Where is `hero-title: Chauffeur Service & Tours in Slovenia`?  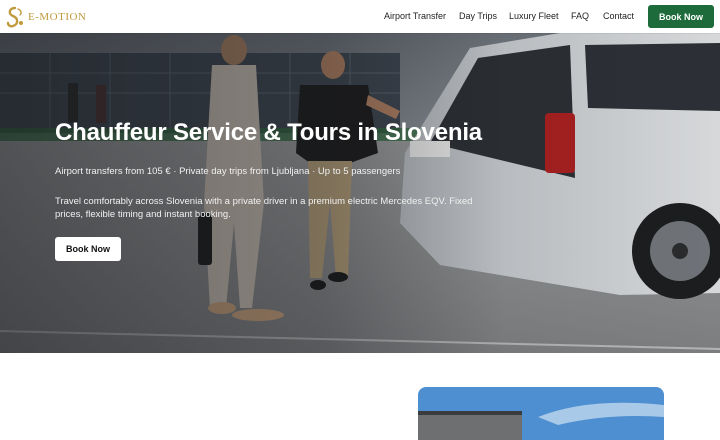 hero-title: Chauffeur Service & Tours in Slovenia is located at coordinates (268, 132).